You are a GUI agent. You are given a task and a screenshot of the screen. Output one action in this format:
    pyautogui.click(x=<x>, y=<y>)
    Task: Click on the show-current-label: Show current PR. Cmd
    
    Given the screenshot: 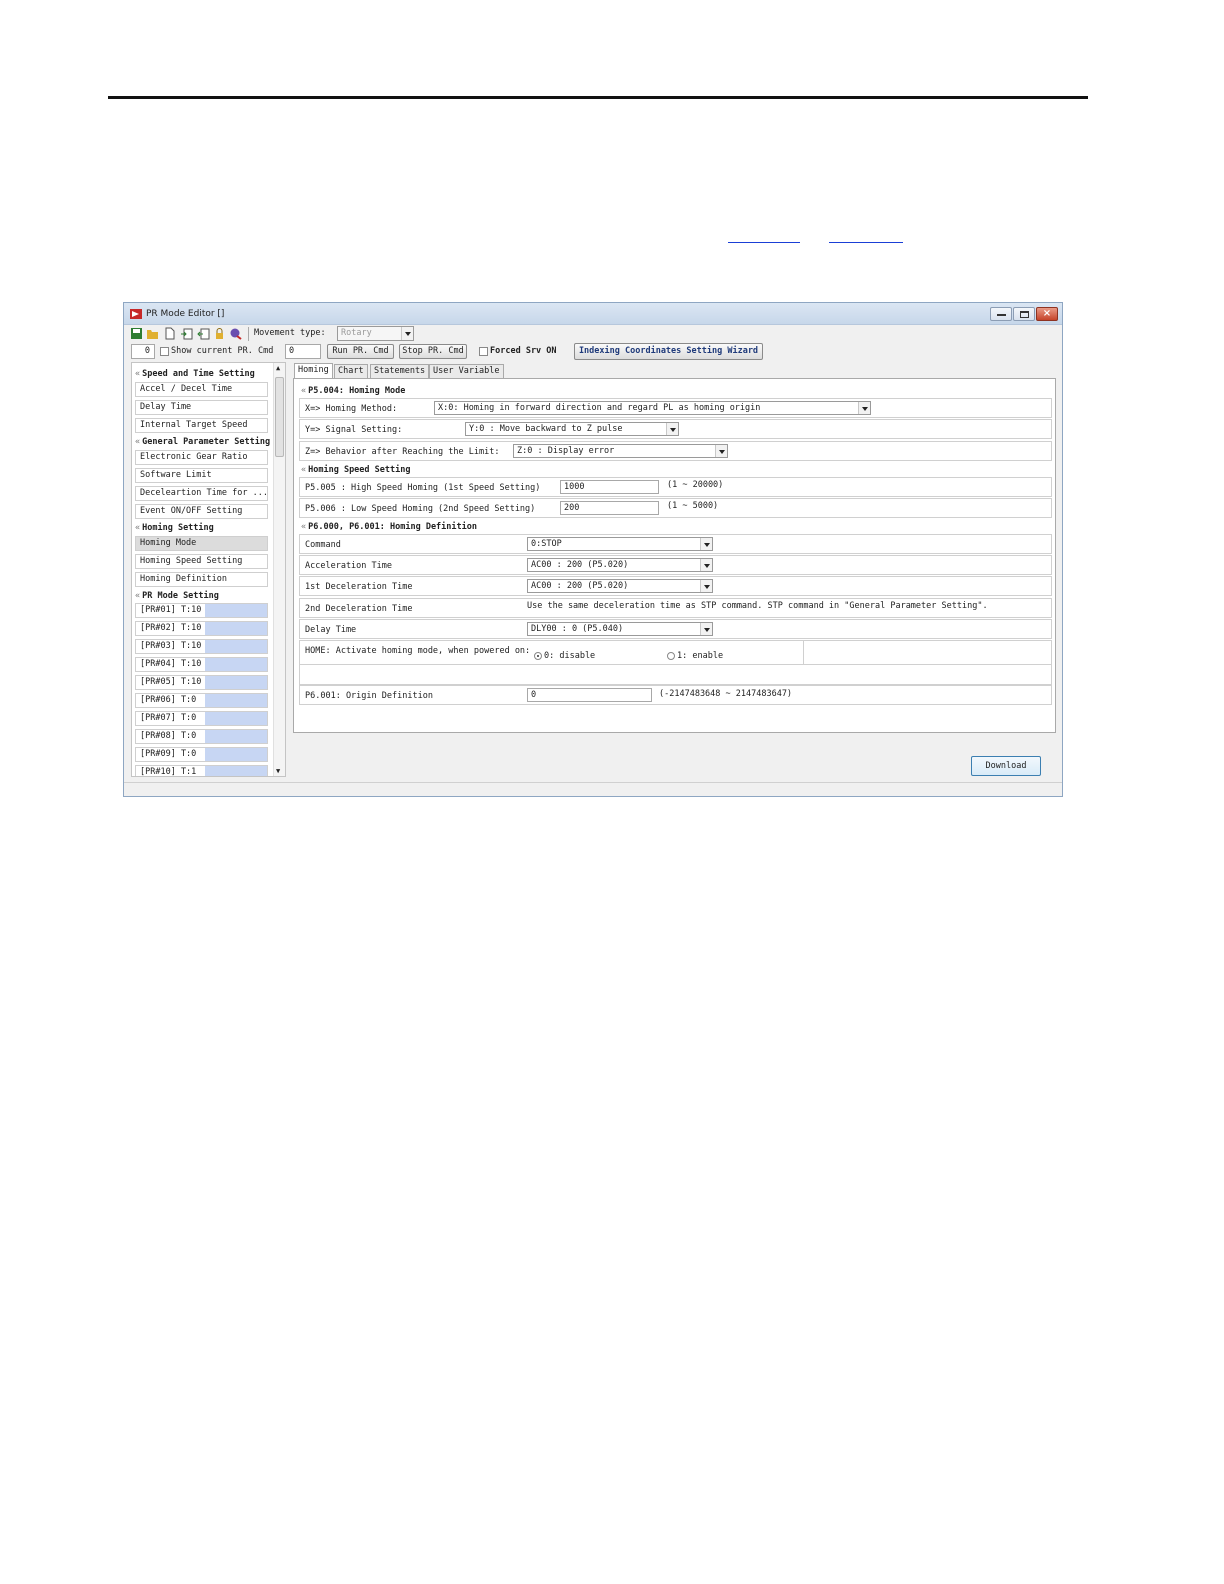 What is the action you would take?
    pyautogui.click(x=222, y=351)
    